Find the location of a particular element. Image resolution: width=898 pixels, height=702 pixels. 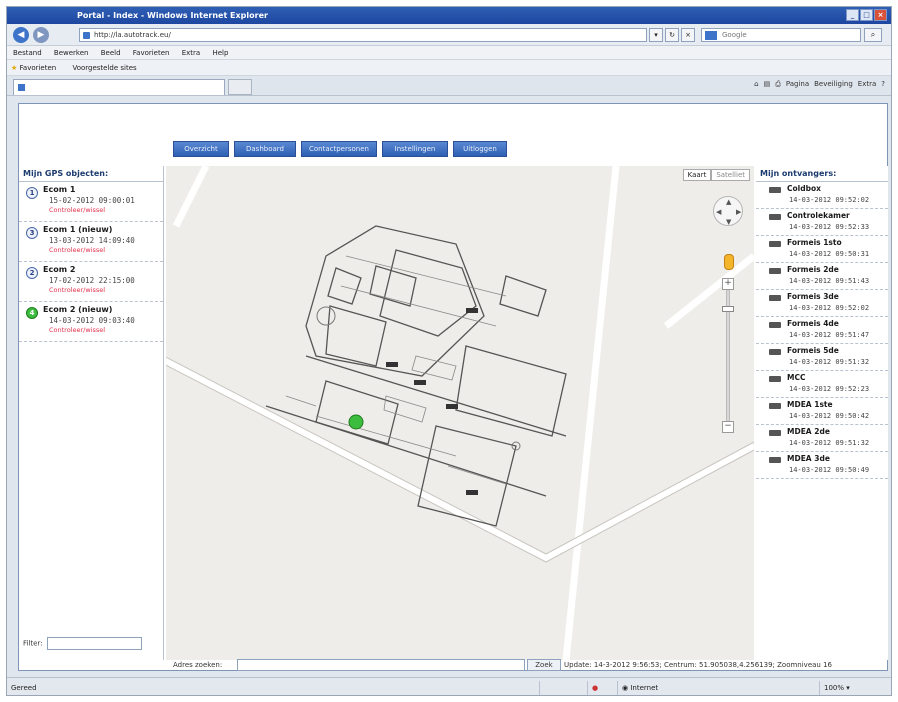

gps-object-date: 17-02-2012 22:15:00 is located at coordinates (92, 280).